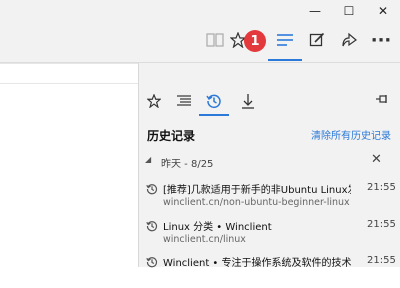 Image resolution: width=400 pixels, height=288 pixels. What do you see at coordinates (171, 136) in the screenshot?
I see `panel-title: 历史记录` at bounding box center [171, 136].